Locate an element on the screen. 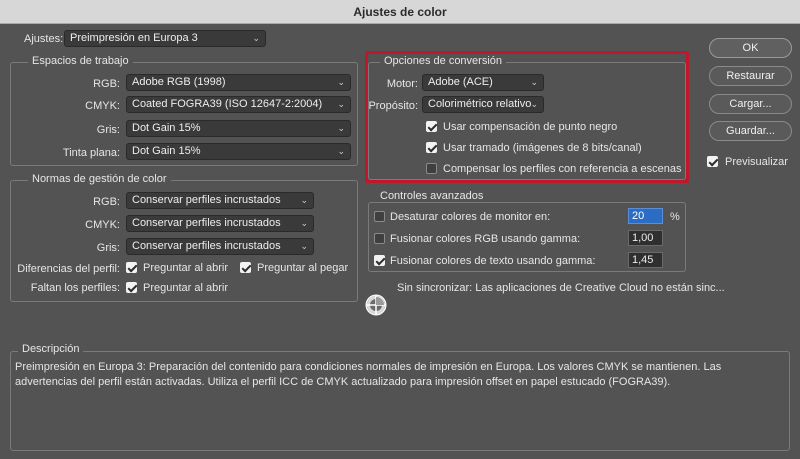 The width and height of the screenshot is (800, 459). cmyk-dropdown: Coated FOGRA39 (ISO 12647-2:2004) ⌄ is located at coordinates (238, 104).